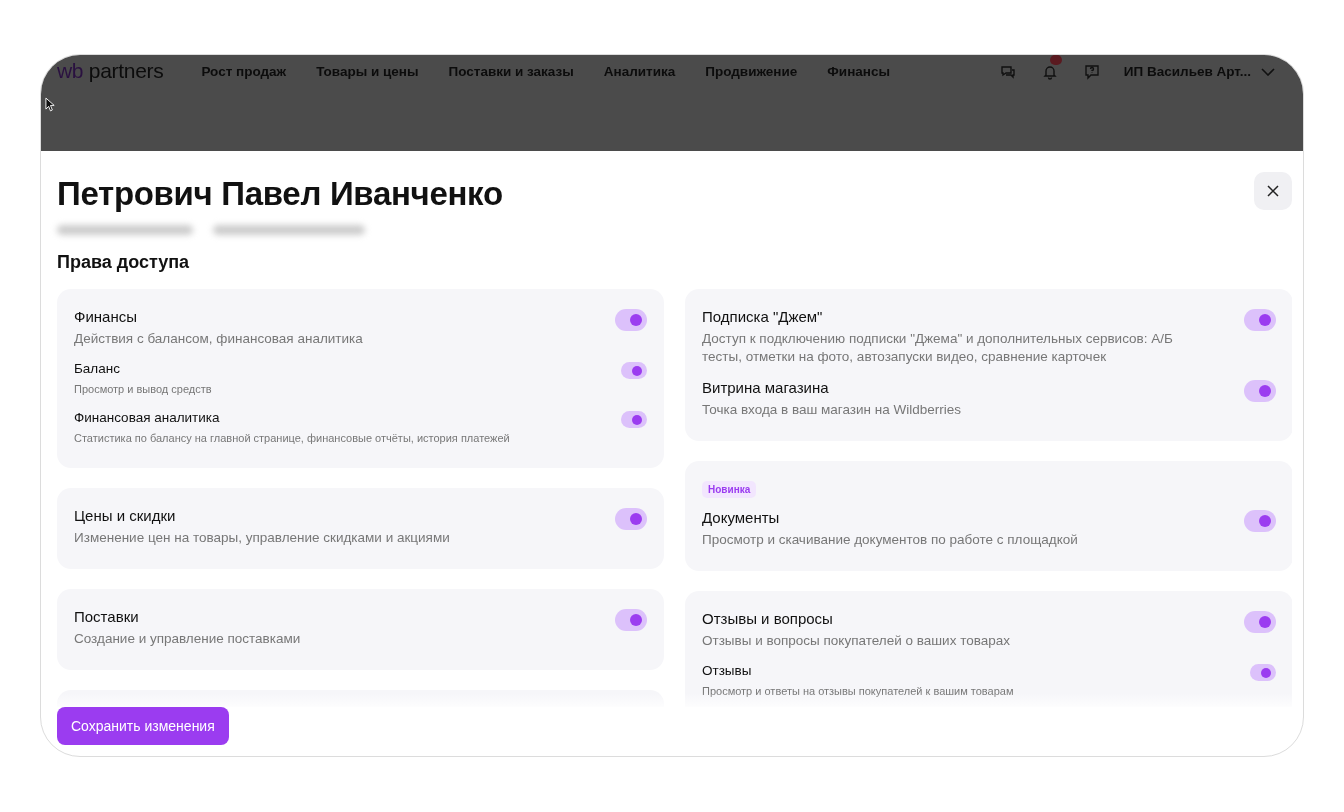 Image resolution: width=1344 pixels, height=812 pixels. Describe the element at coordinates (107, 617) in the screenshot. I see `permission-title: Поставки` at that location.